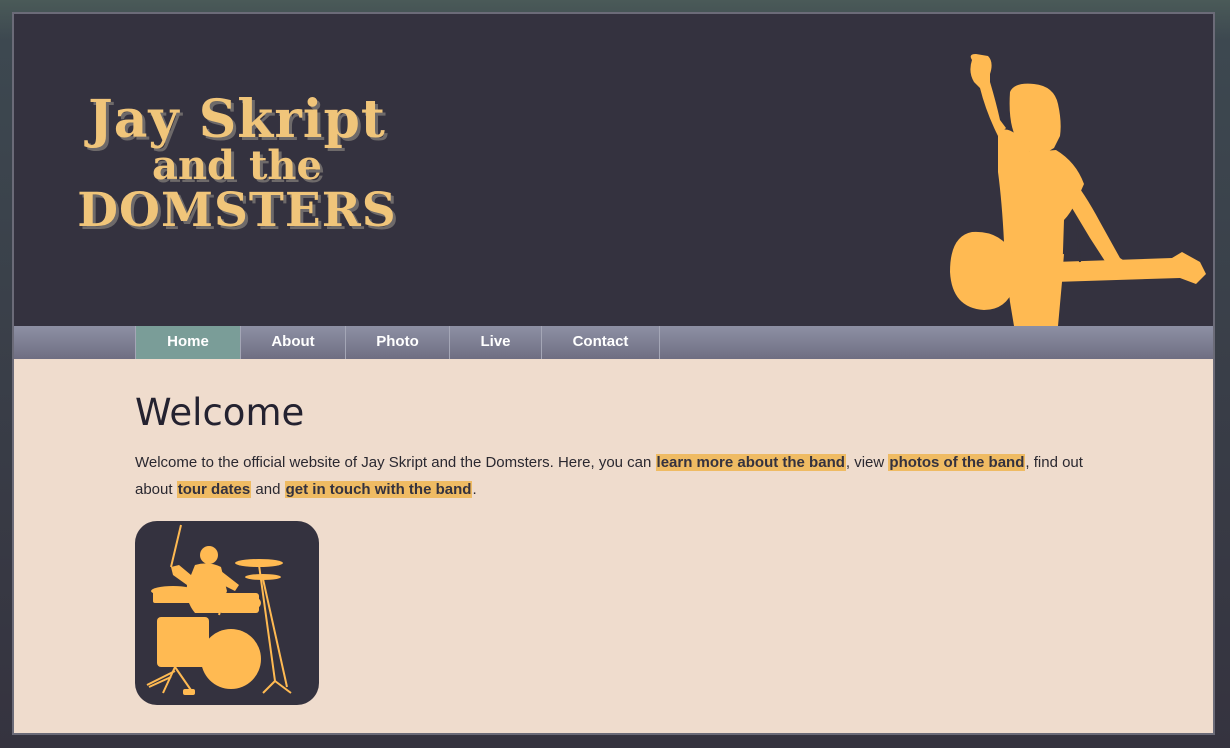 The height and width of the screenshot is (748, 1230). What do you see at coordinates (601, 342) in the screenshot?
I see `nav-item-contact: Contact` at bounding box center [601, 342].